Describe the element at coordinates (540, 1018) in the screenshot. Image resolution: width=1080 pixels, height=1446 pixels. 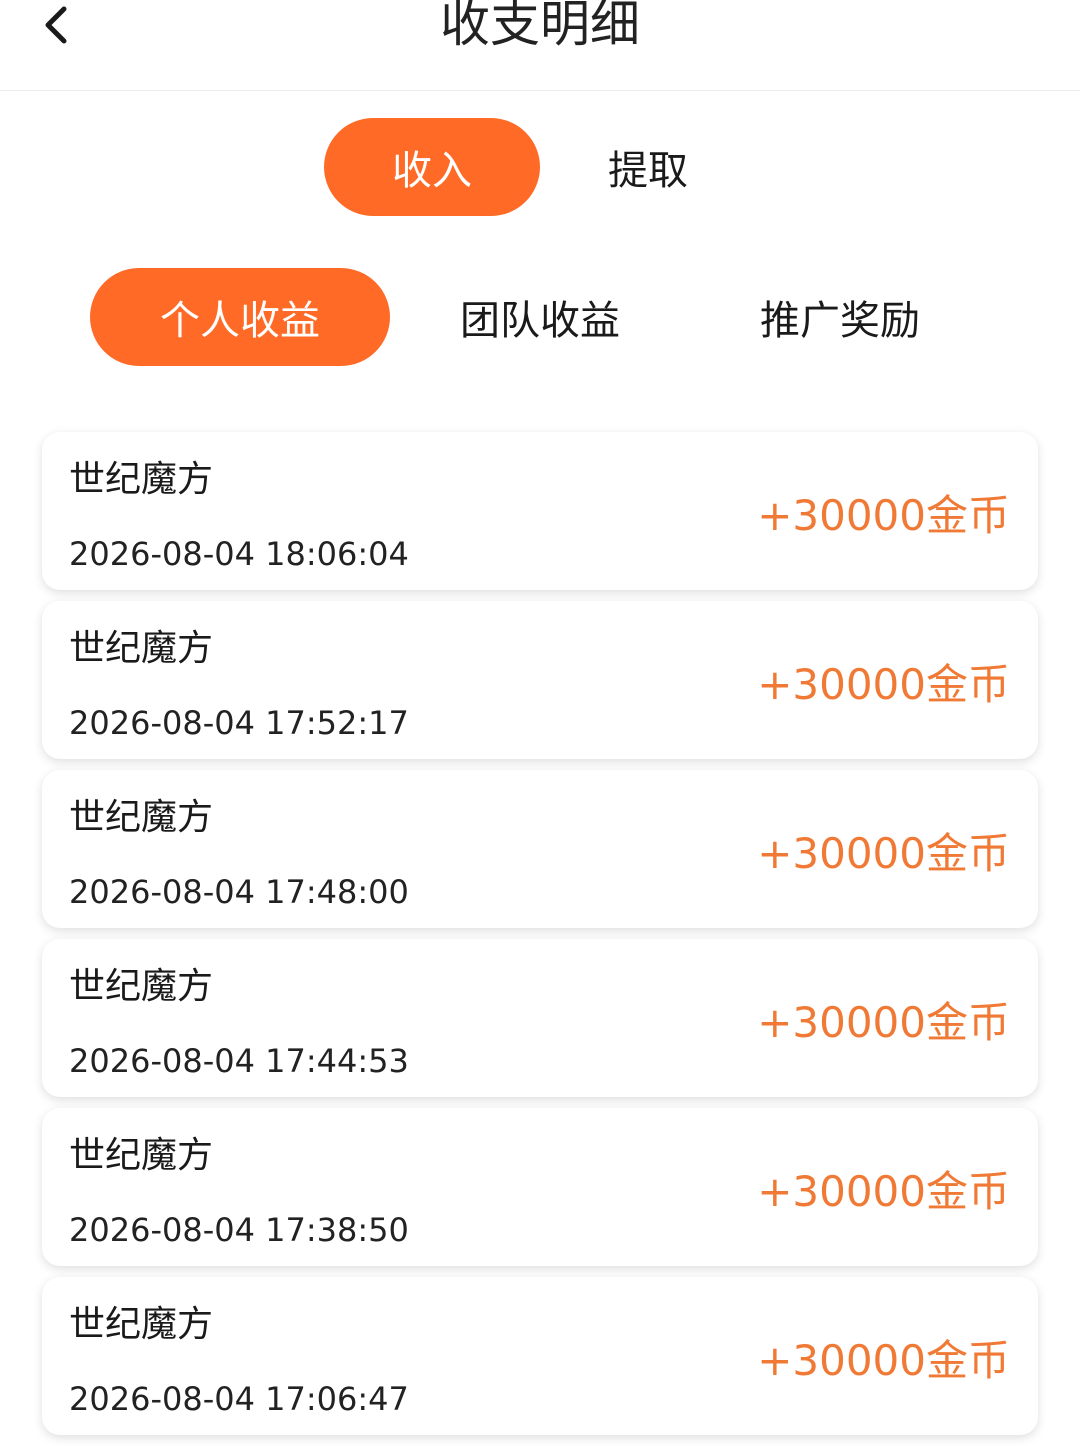
I see `list-item: 世纪魔方 2026-08-04 17:44:53 +30000金币` at that location.